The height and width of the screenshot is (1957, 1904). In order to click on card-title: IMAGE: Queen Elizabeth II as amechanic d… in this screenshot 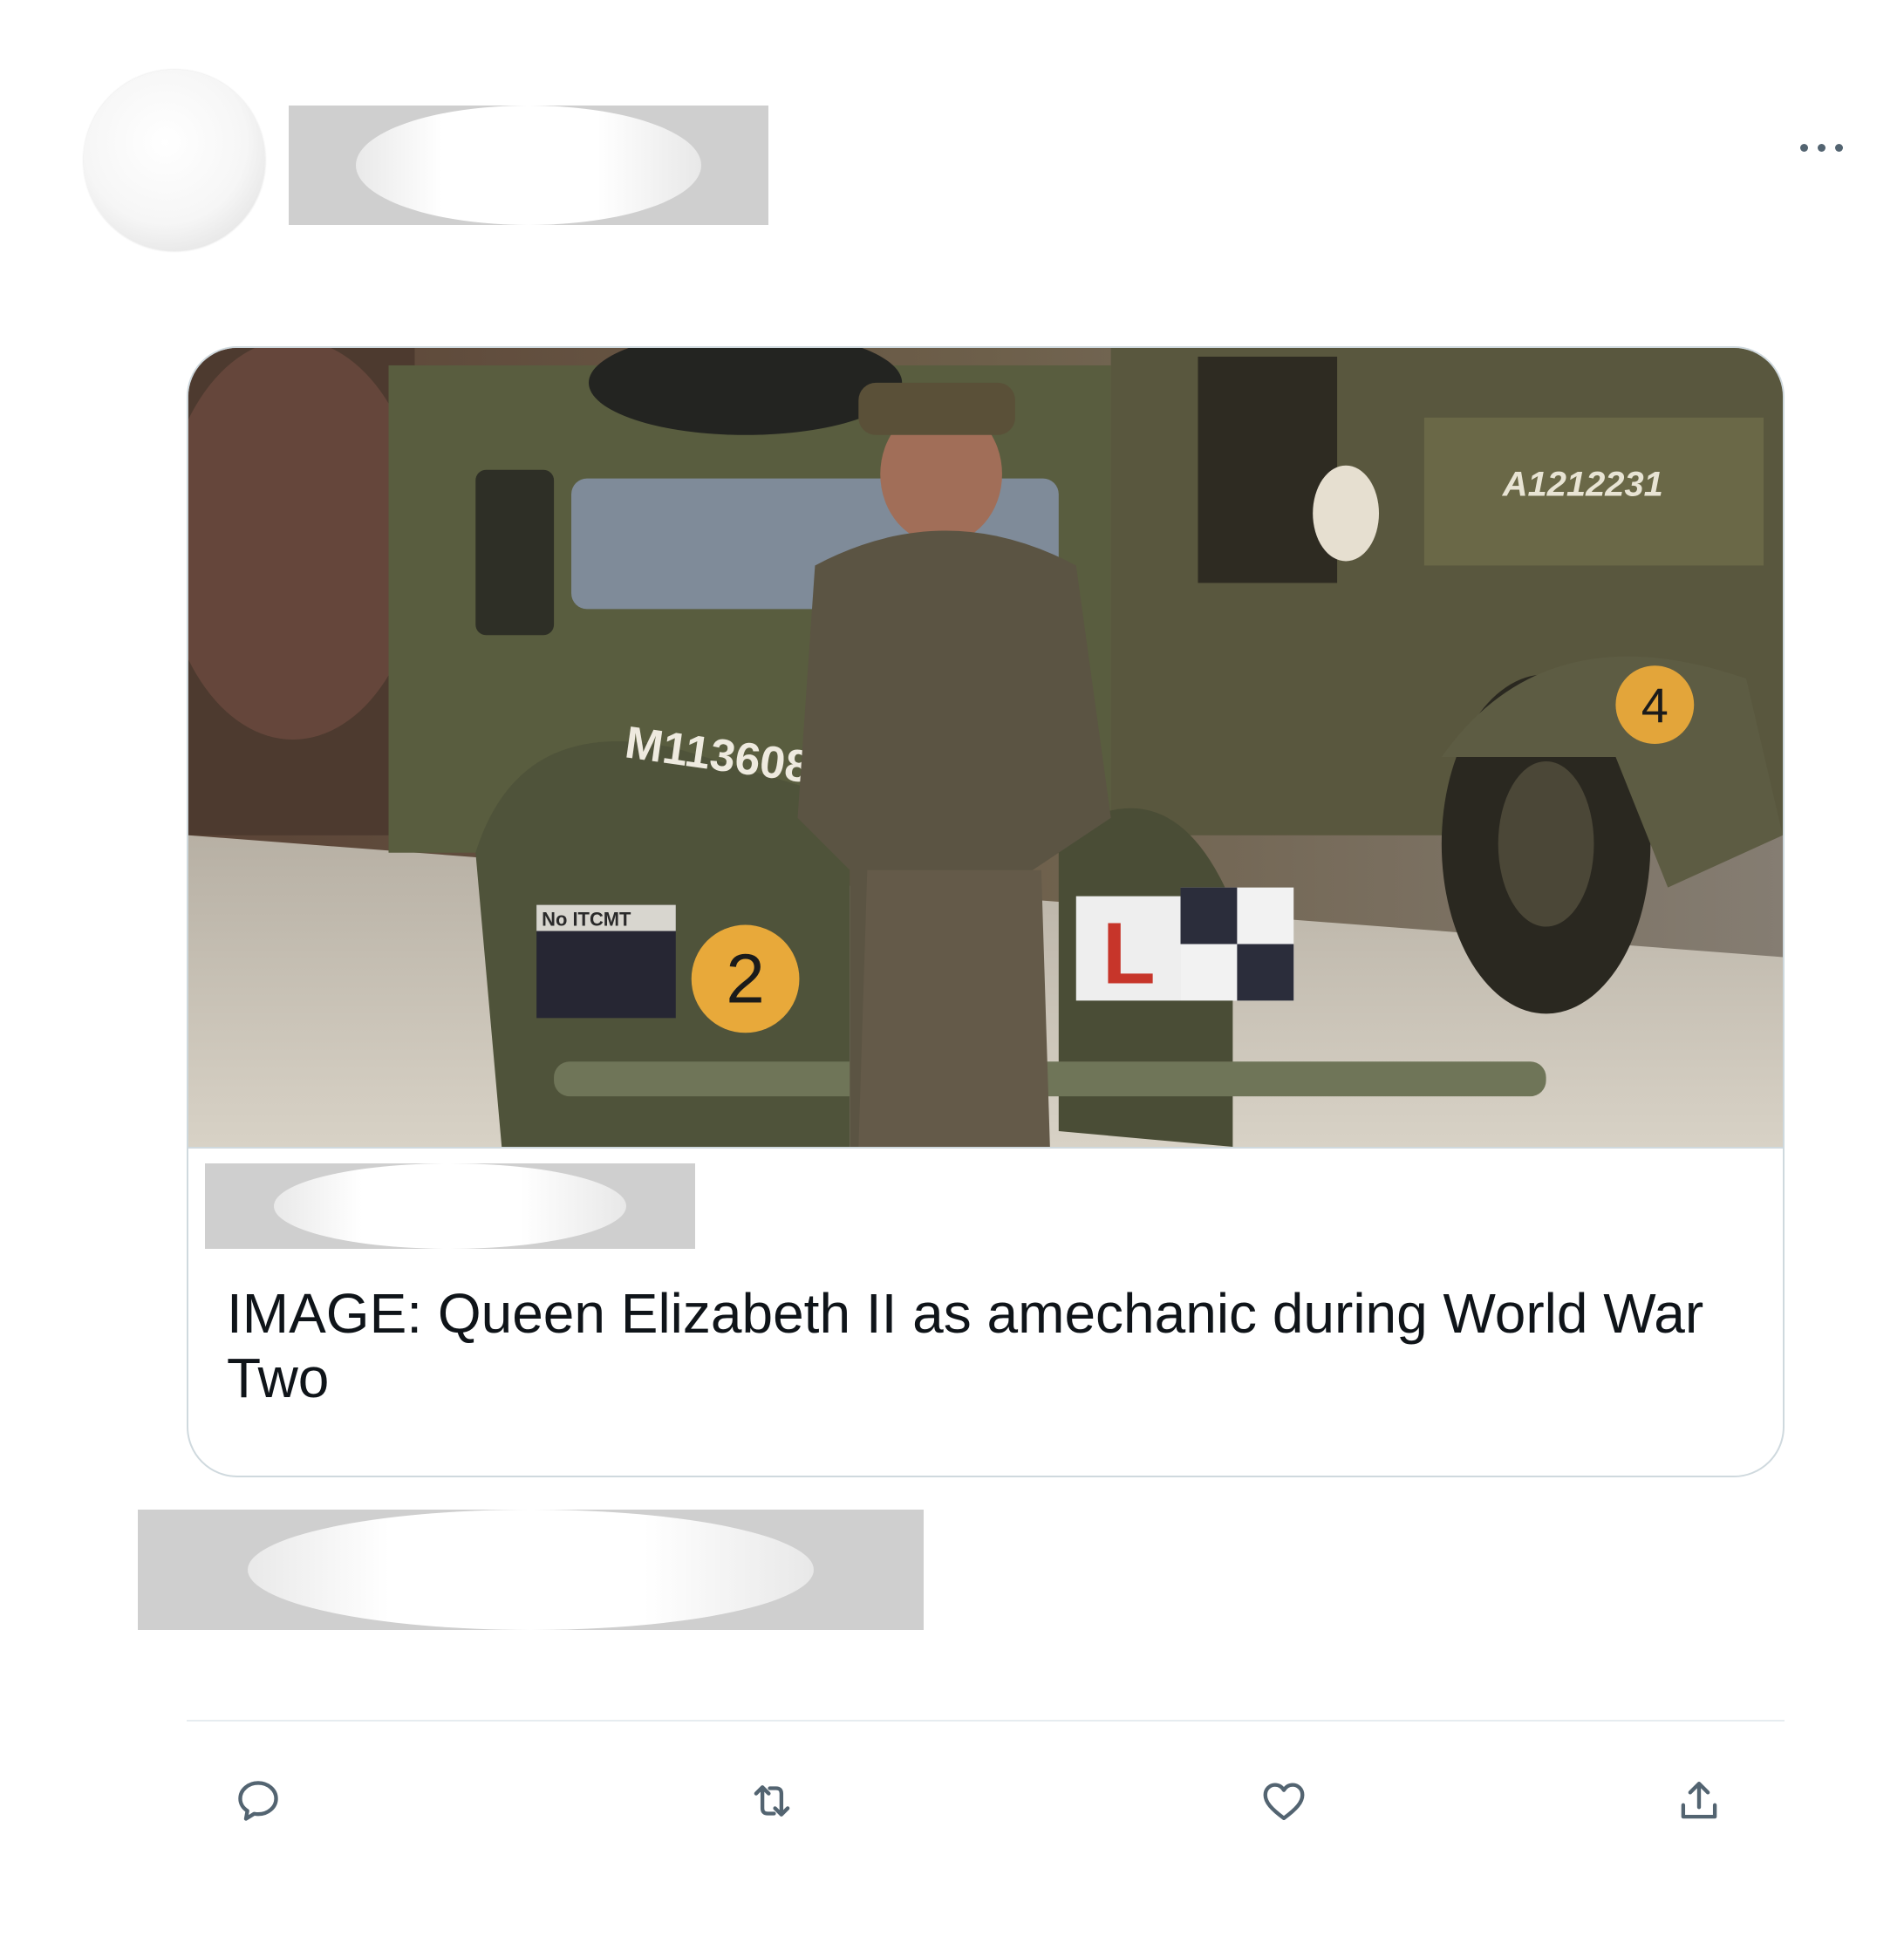, I will do `click(965, 1345)`.